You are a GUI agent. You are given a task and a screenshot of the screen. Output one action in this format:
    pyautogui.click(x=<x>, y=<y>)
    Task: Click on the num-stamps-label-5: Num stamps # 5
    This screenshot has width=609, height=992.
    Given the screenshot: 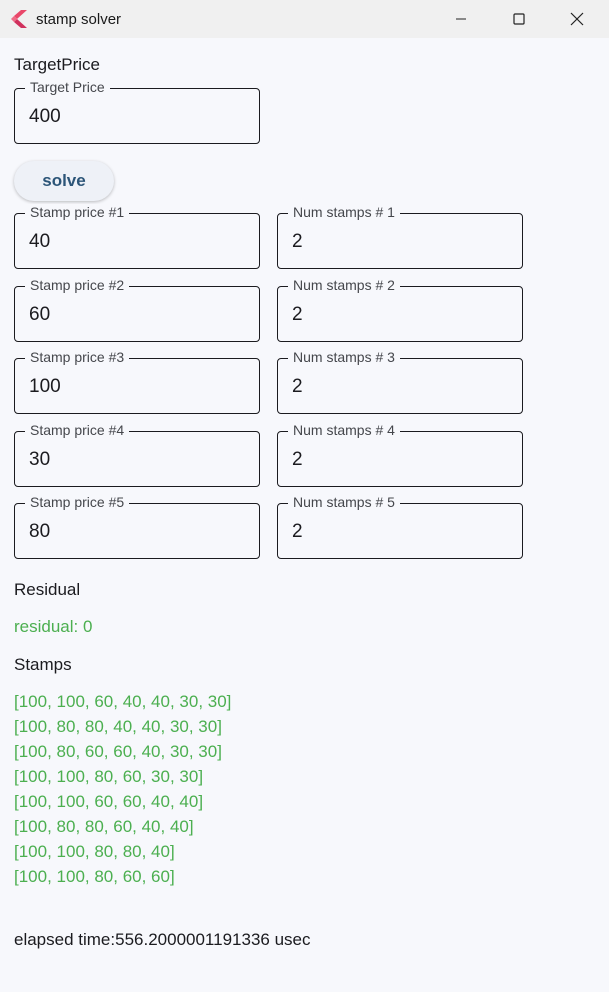 What is the action you would take?
    pyautogui.click(x=344, y=502)
    